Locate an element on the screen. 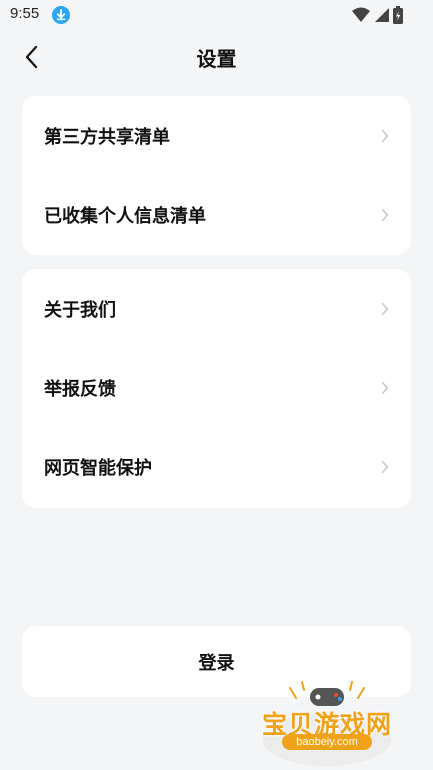 Image resolution: width=433 pixels, height=770 pixels. status-time: 9:55 is located at coordinates (25, 13).